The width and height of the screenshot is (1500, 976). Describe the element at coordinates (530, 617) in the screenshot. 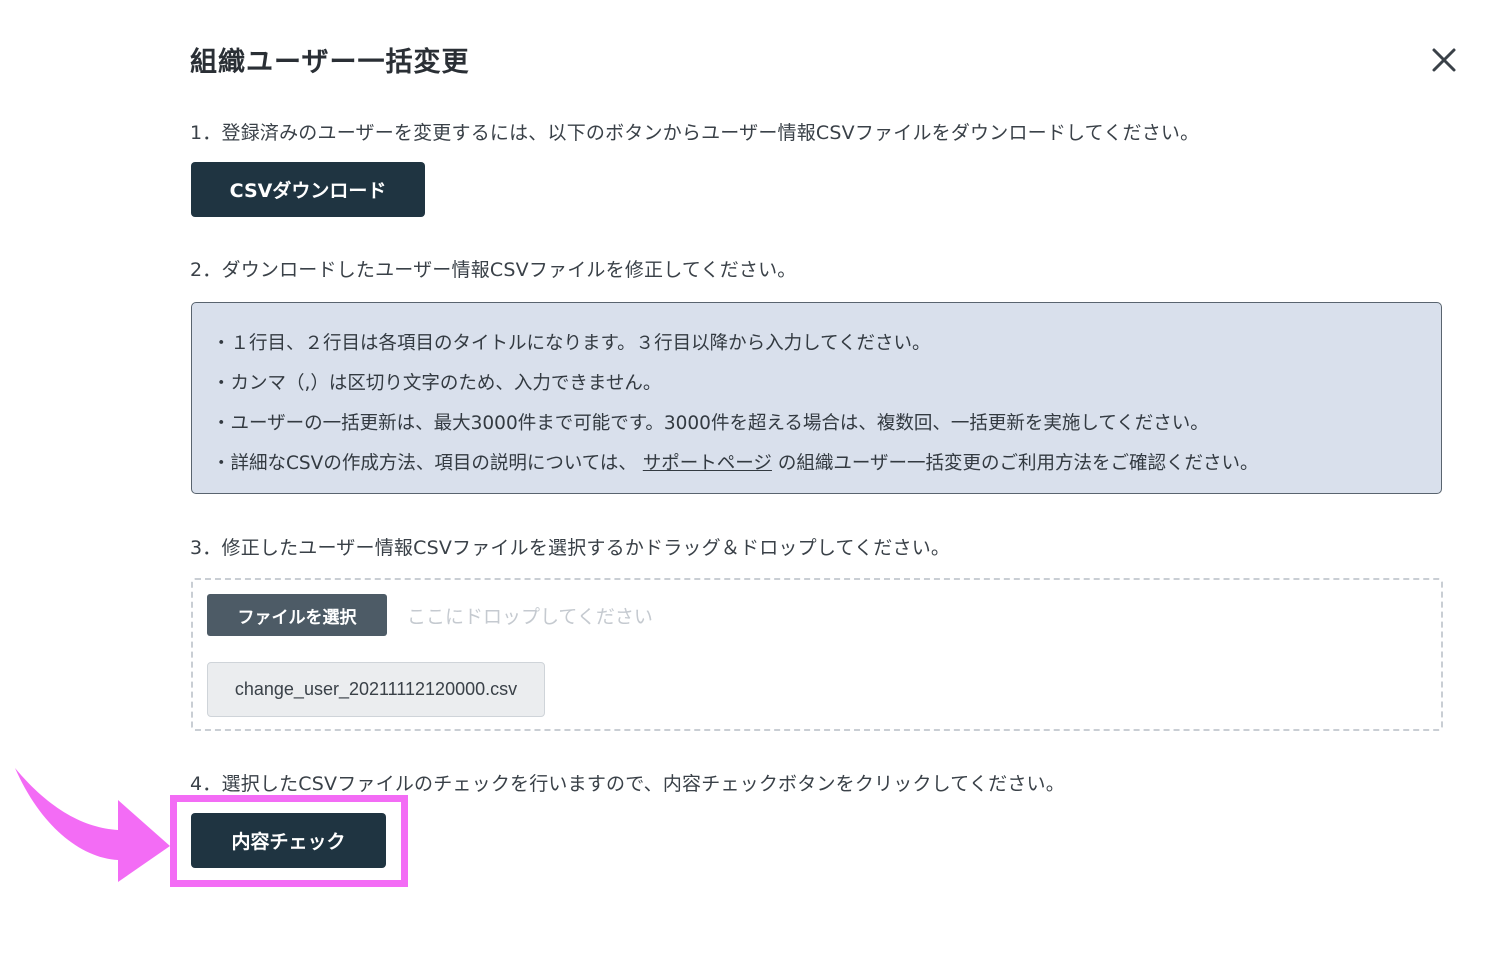

I see `dropzone-placeholder: ここにドロップしてください` at that location.